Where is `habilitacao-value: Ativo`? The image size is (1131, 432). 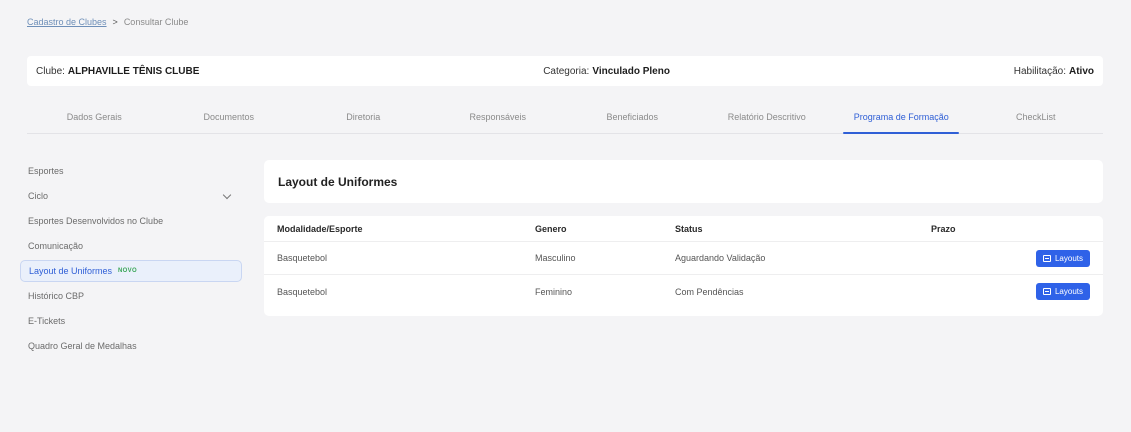
habilitacao-value: Ativo is located at coordinates (1081, 71).